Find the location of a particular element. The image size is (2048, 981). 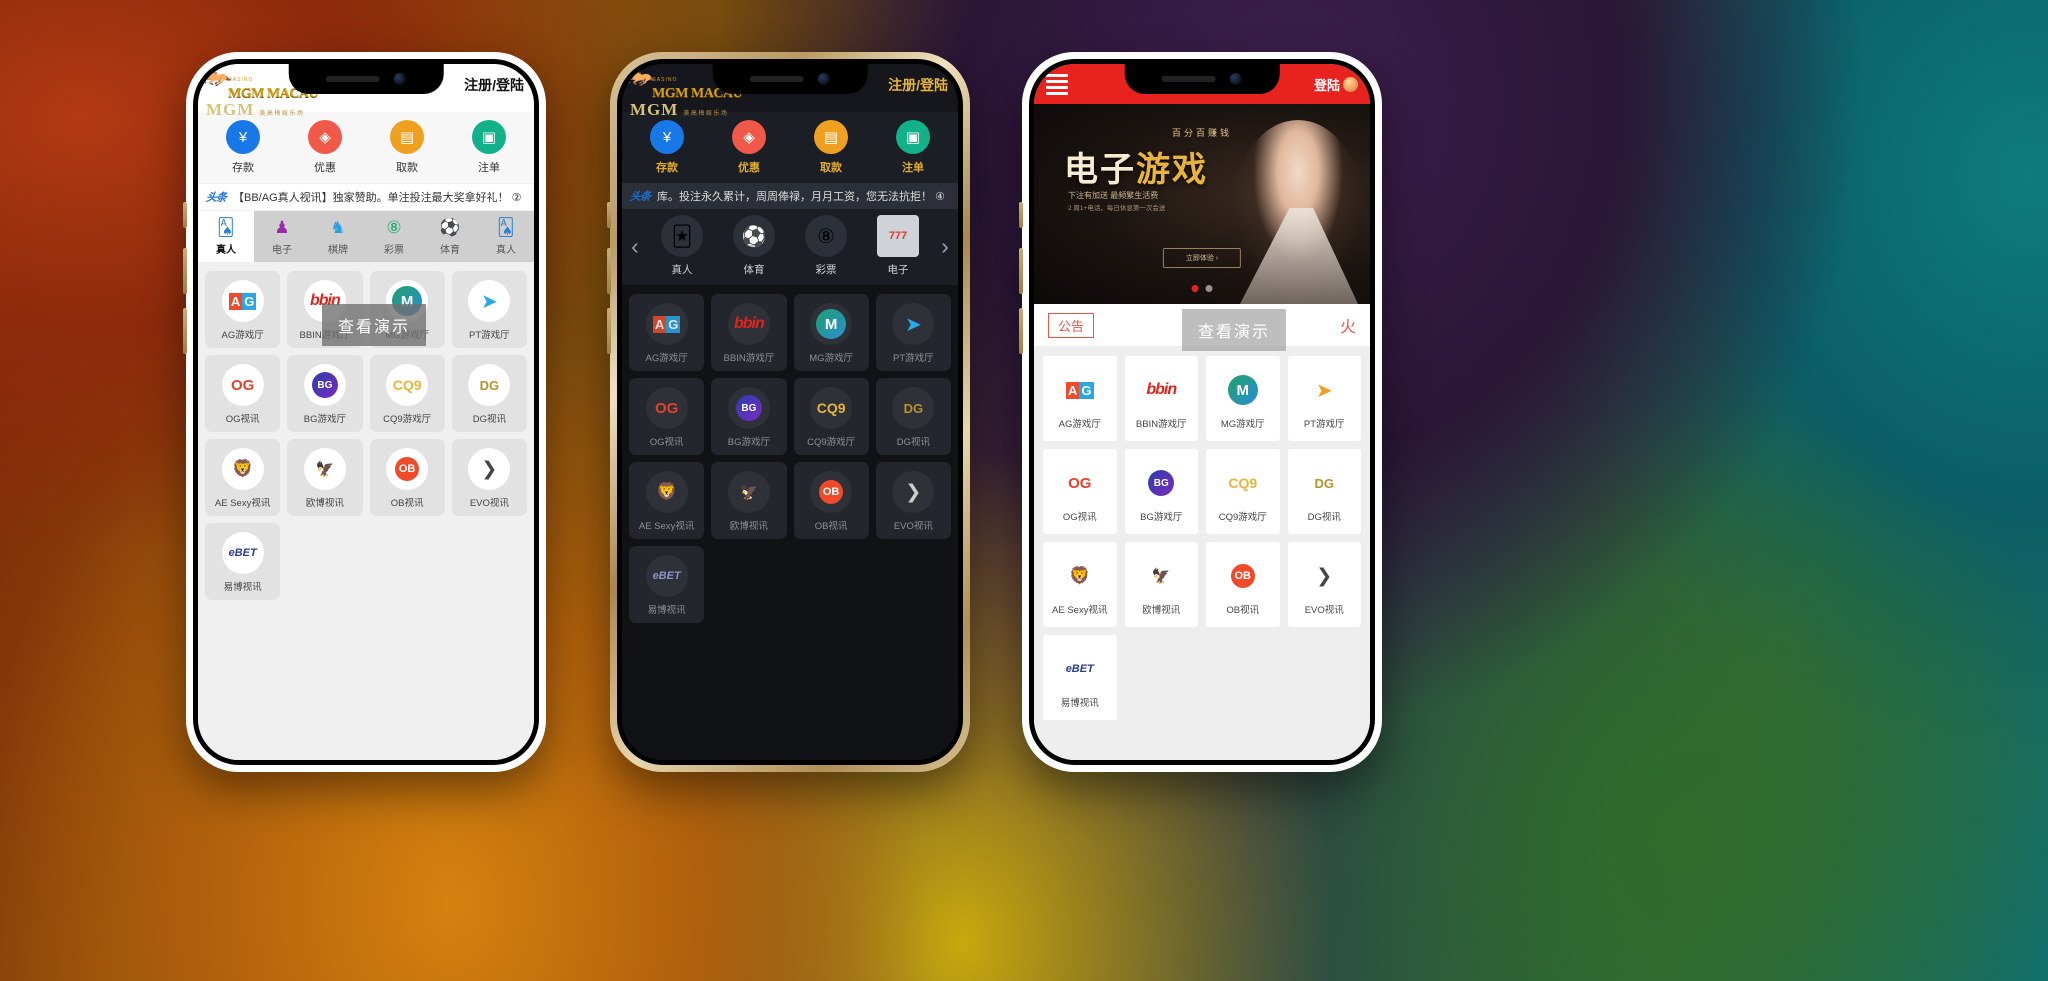

carousel-item-live: 🃏 真人 is located at coordinates (682, 246).